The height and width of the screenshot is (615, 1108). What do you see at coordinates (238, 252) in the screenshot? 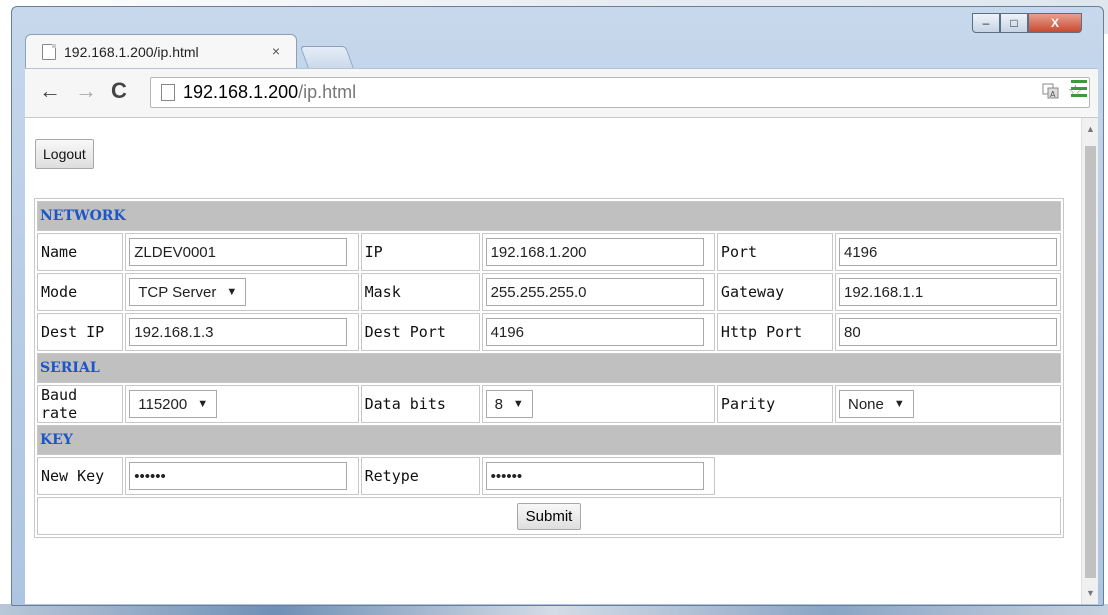
I see `name-input` at bounding box center [238, 252].